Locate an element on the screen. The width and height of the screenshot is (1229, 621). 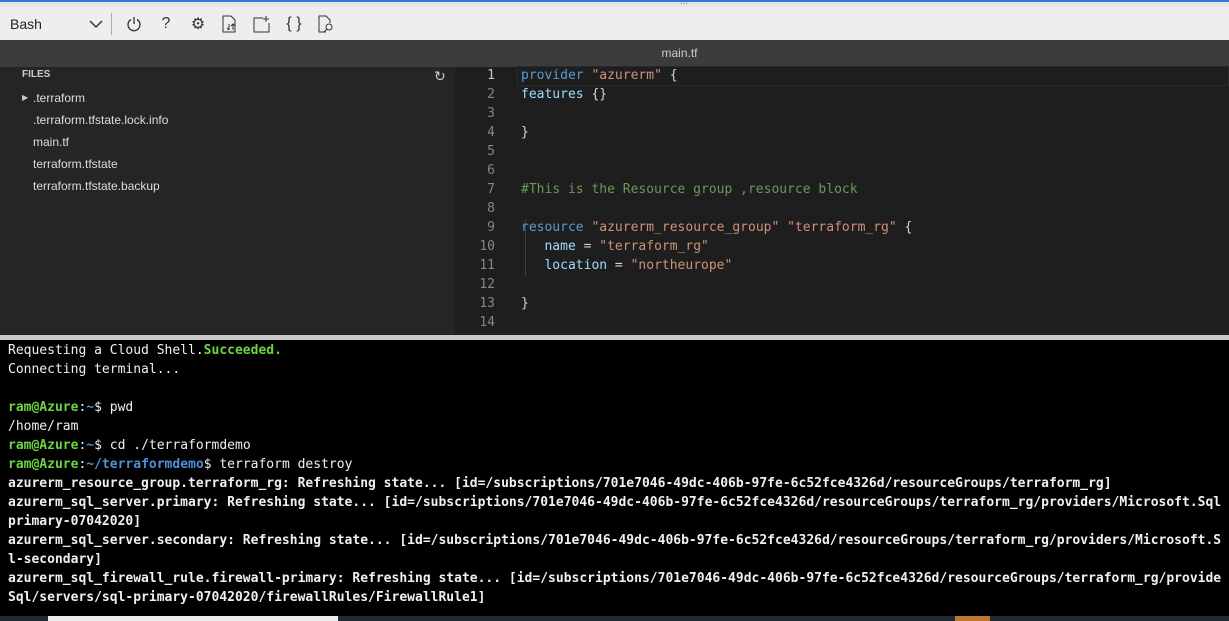
terminal-line: /home/ram is located at coordinates (614, 426).